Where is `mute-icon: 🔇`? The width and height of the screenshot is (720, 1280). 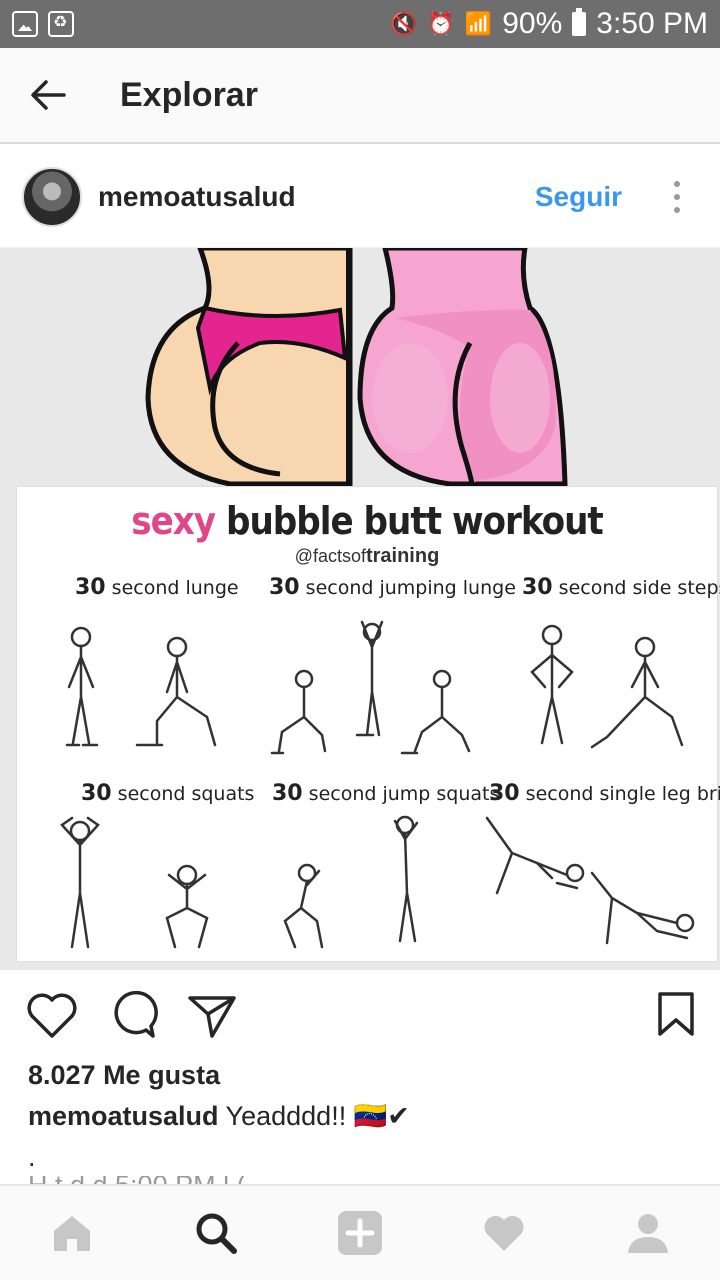 mute-icon: 🔇 is located at coordinates (404, 23).